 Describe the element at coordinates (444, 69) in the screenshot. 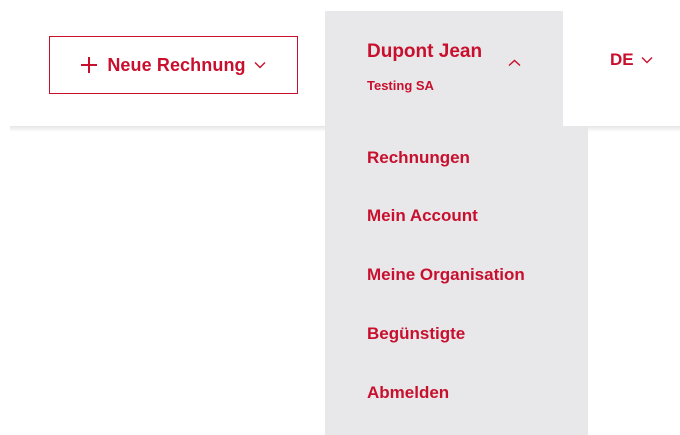

I see `user-menu-toggle: Dupont Jean Testing SA` at that location.